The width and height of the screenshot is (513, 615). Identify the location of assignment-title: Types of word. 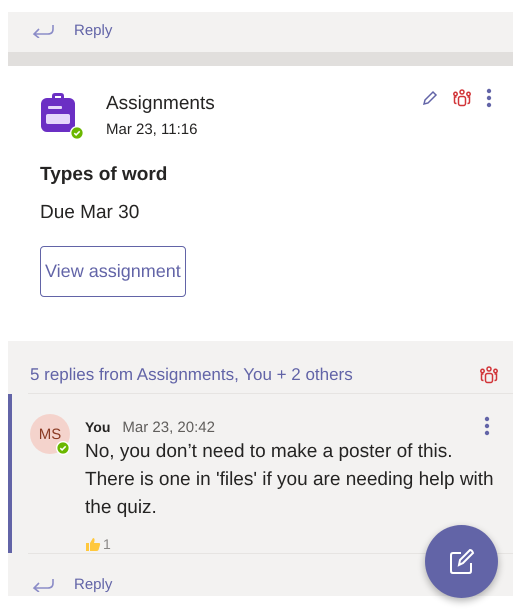
(104, 175).